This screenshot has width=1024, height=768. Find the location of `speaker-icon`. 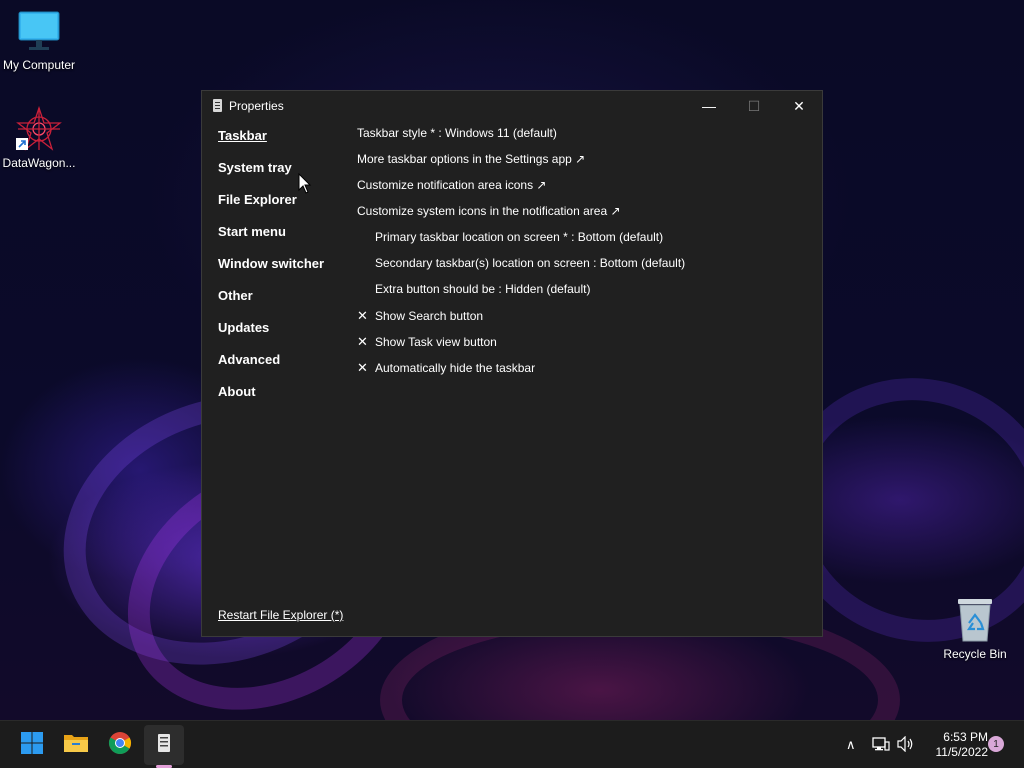

speaker-icon is located at coordinates (906, 745).